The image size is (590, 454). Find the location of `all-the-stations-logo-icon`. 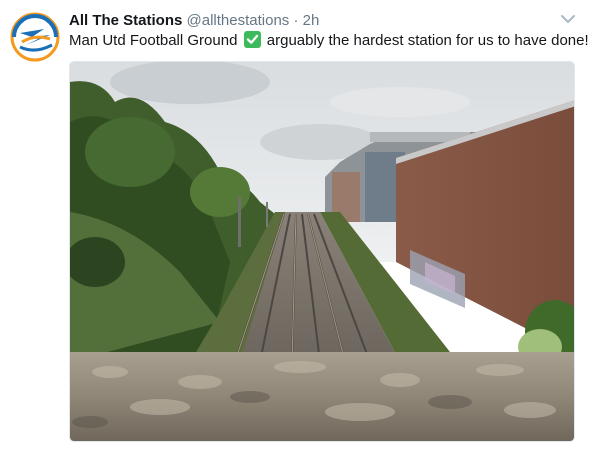

all-the-stations-logo-icon is located at coordinates (35, 37).